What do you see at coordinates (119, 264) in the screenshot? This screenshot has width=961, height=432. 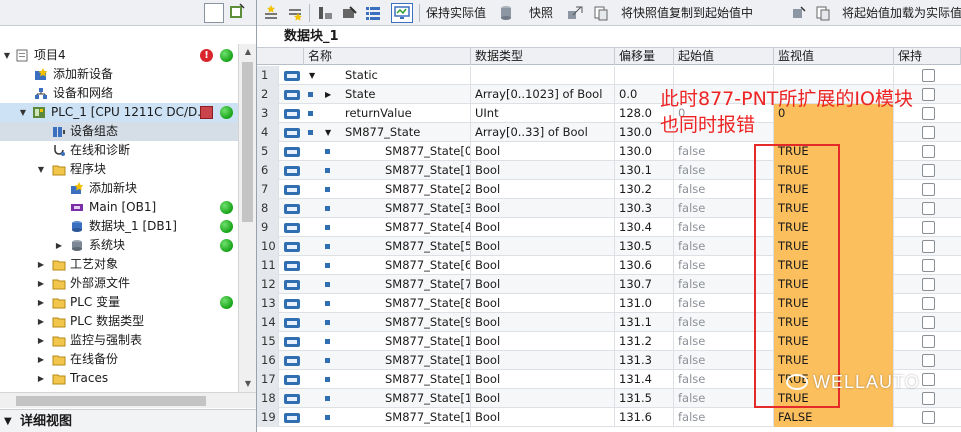 I see `tree-item-technology-objects: ▶ 工艺对象` at bounding box center [119, 264].